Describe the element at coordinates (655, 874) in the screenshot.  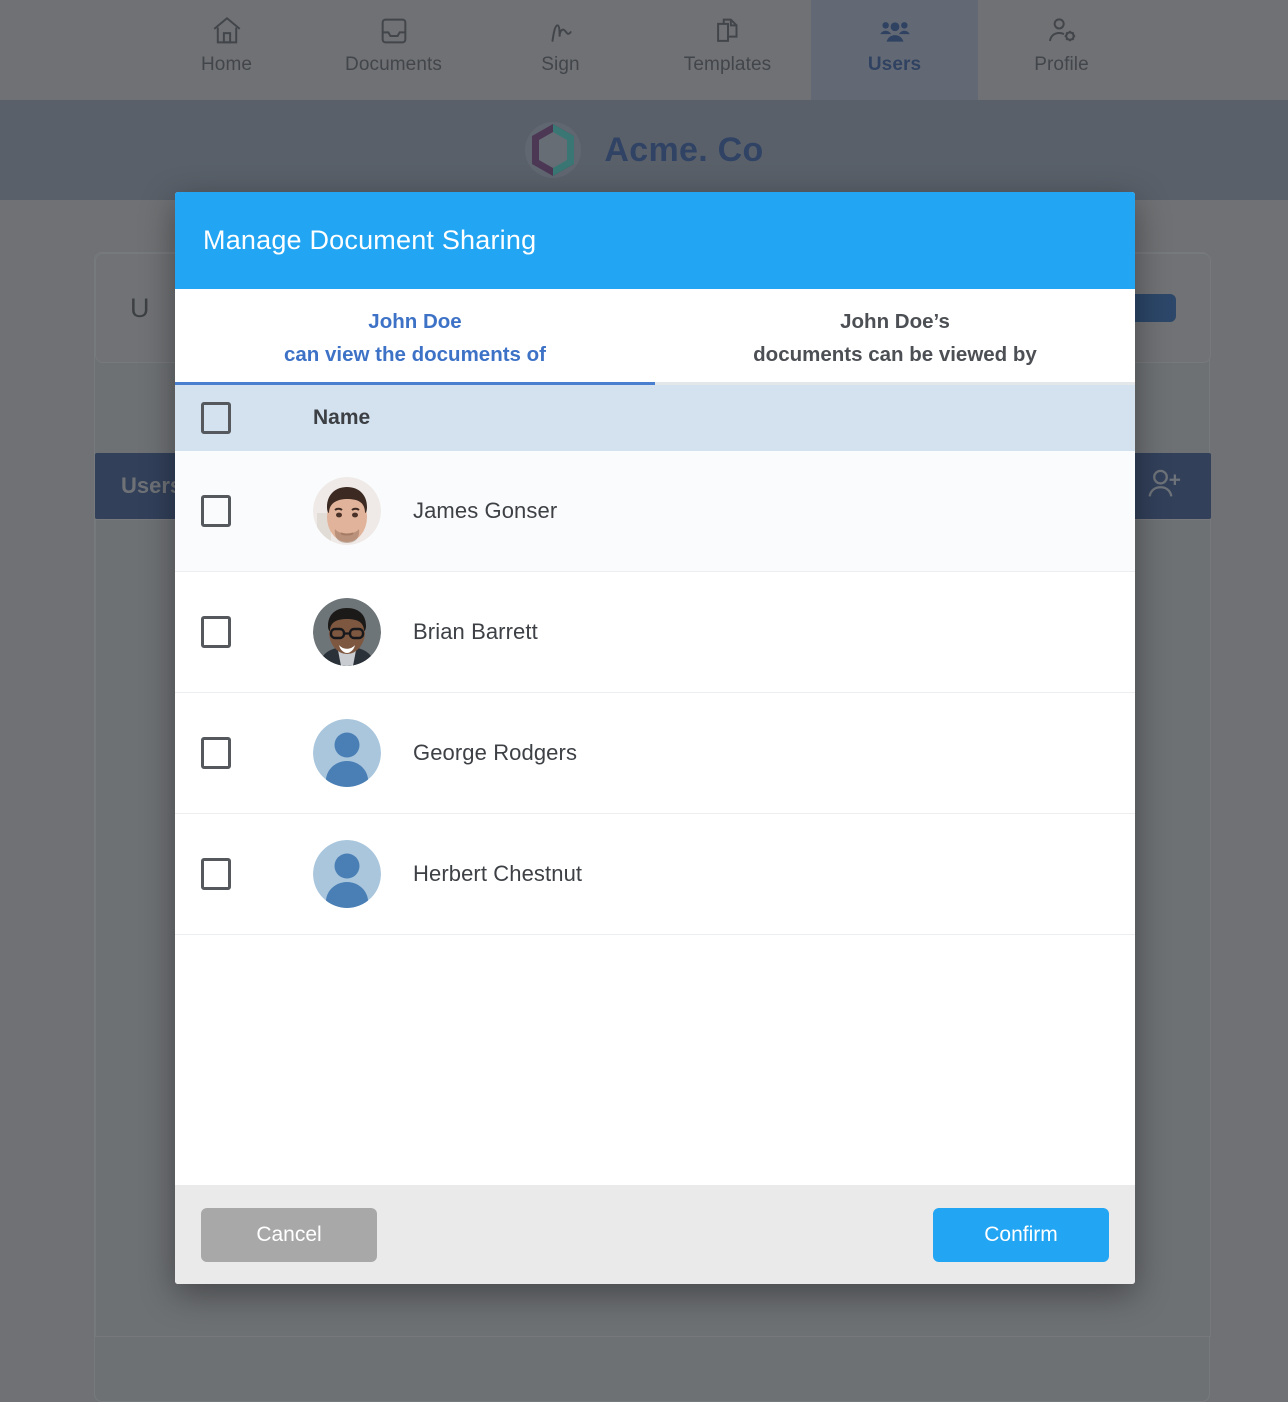
I see `table-row: Herbert Chestnut` at that location.